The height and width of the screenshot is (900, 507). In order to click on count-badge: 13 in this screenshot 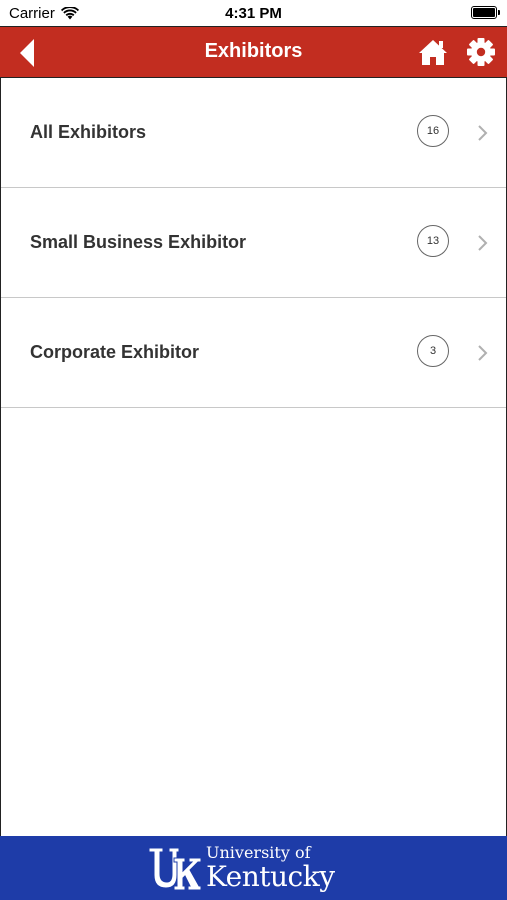, I will do `click(433, 241)`.